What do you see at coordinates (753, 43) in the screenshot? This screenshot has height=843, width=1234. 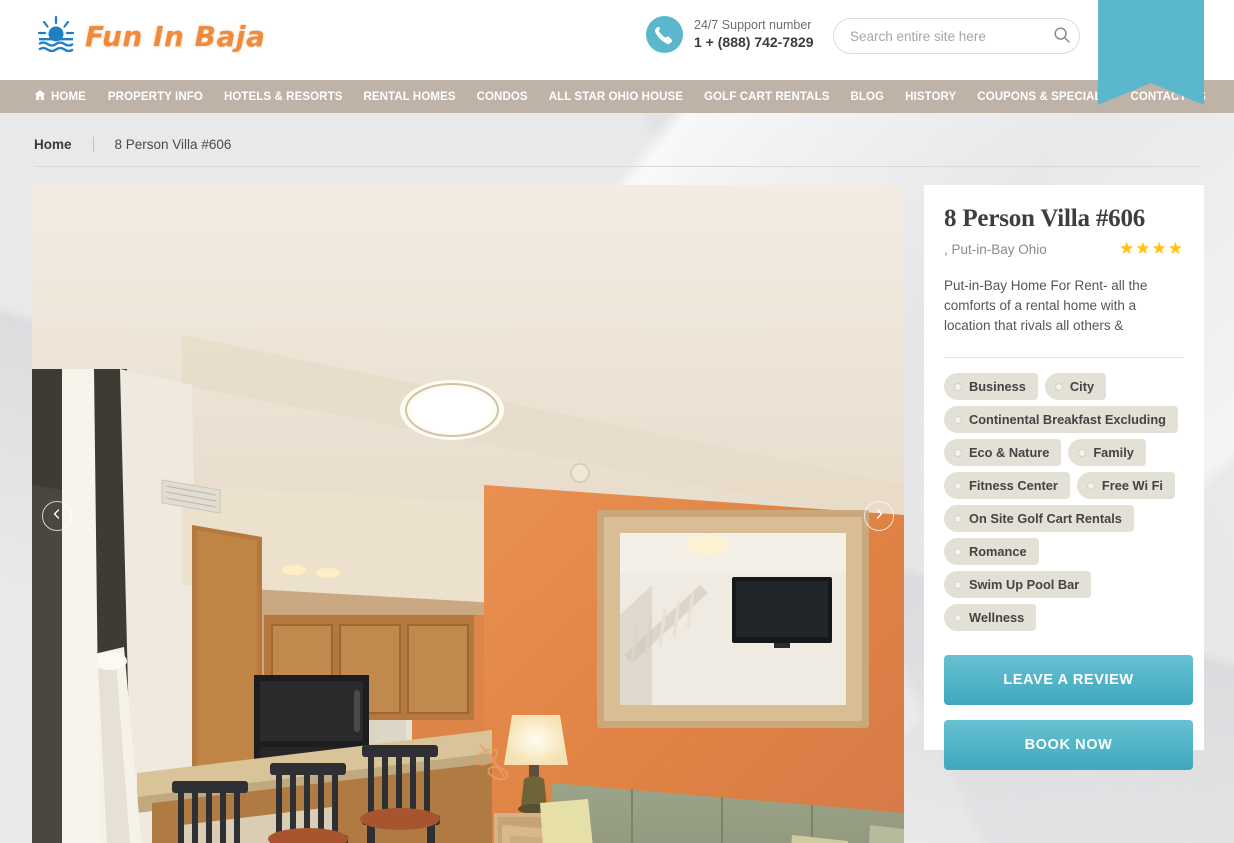 I see `support-number: 1 + (888) 742-7829` at bounding box center [753, 43].